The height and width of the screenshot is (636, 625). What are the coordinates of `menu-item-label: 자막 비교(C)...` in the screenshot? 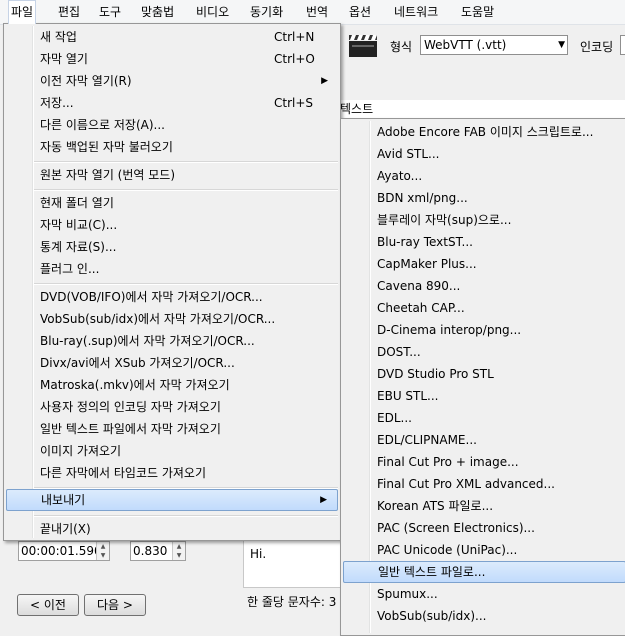 It's located at (79, 225).